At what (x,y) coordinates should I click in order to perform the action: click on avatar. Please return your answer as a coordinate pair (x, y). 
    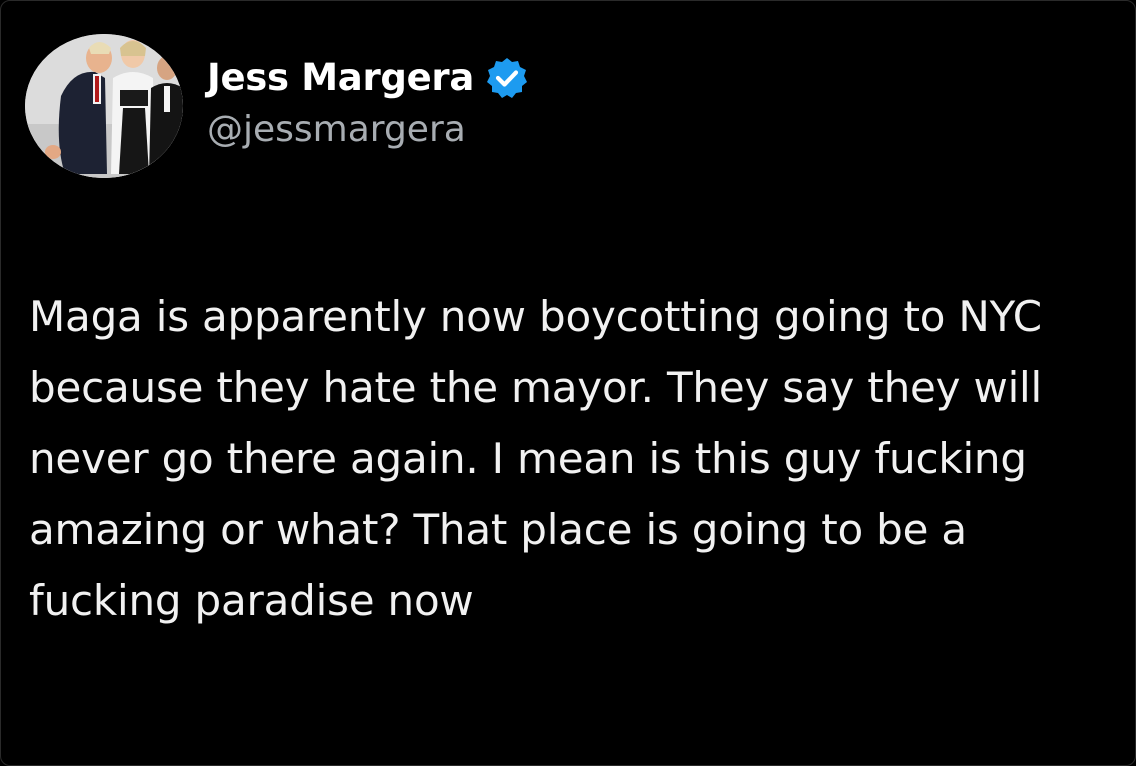
    Looking at the image, I should click on (104, 106).